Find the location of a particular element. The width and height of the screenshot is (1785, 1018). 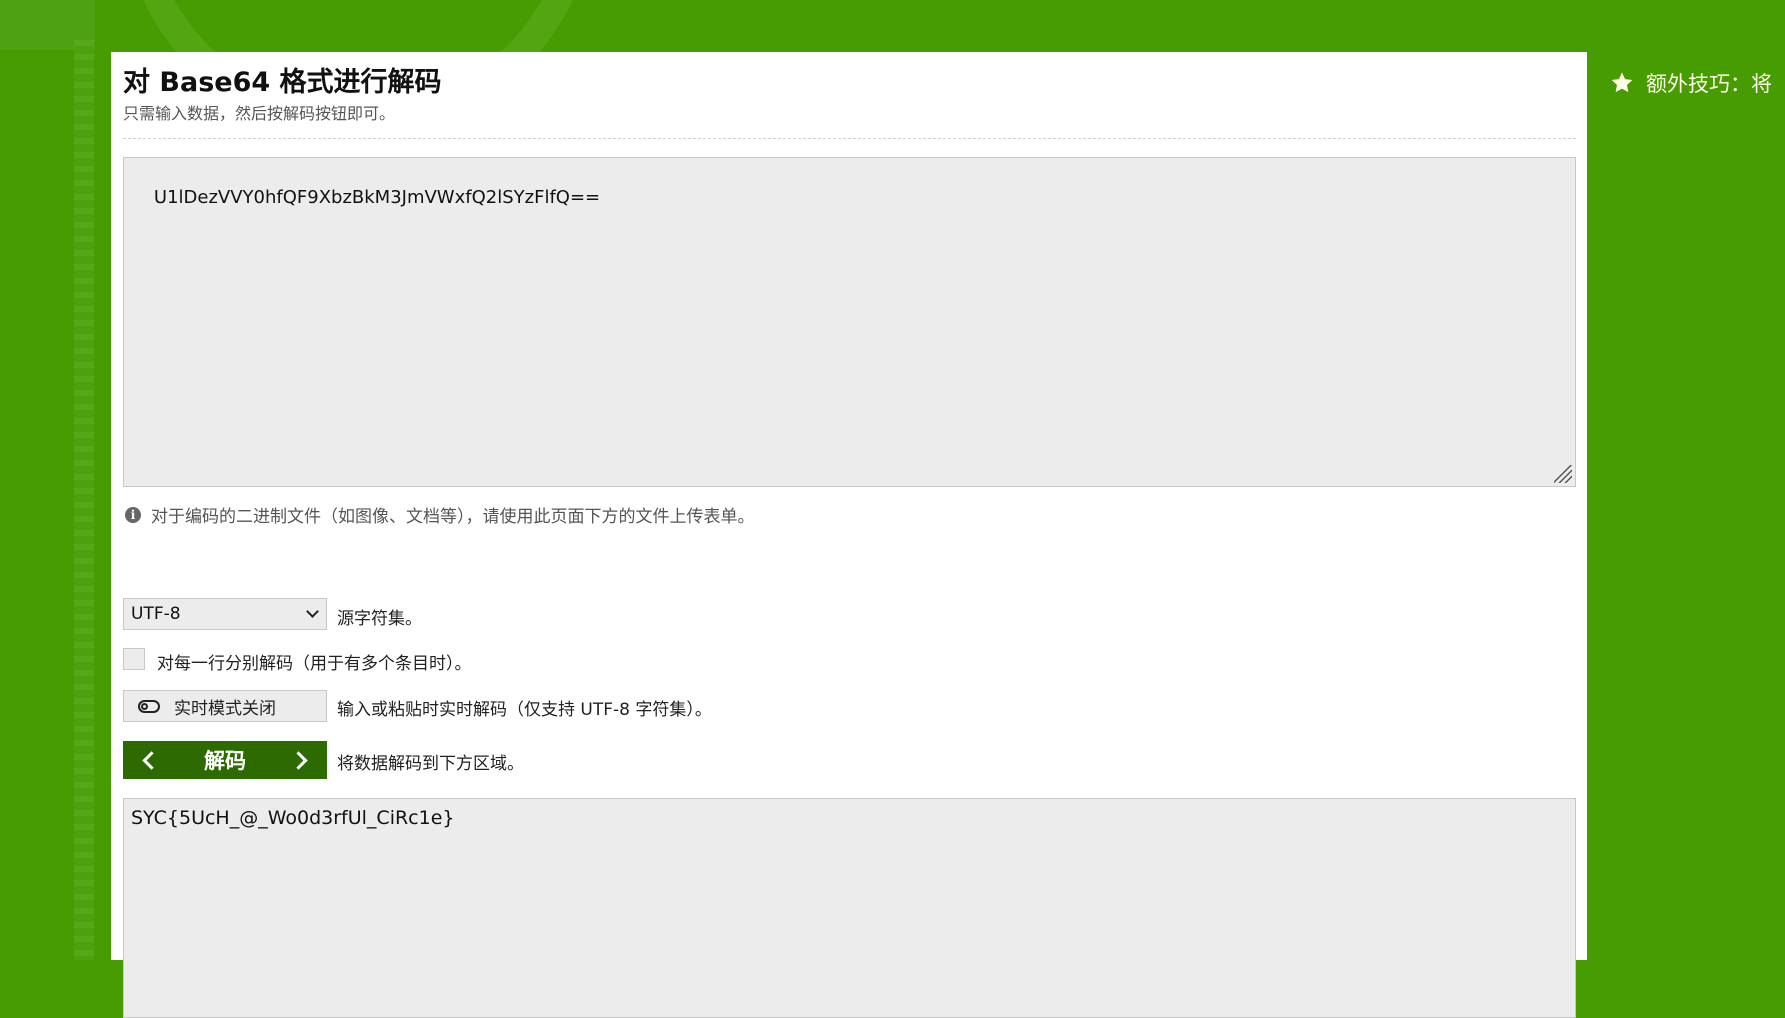

live-mode-button-label: 实时模式关闭 is located at coordinates (225, 708).